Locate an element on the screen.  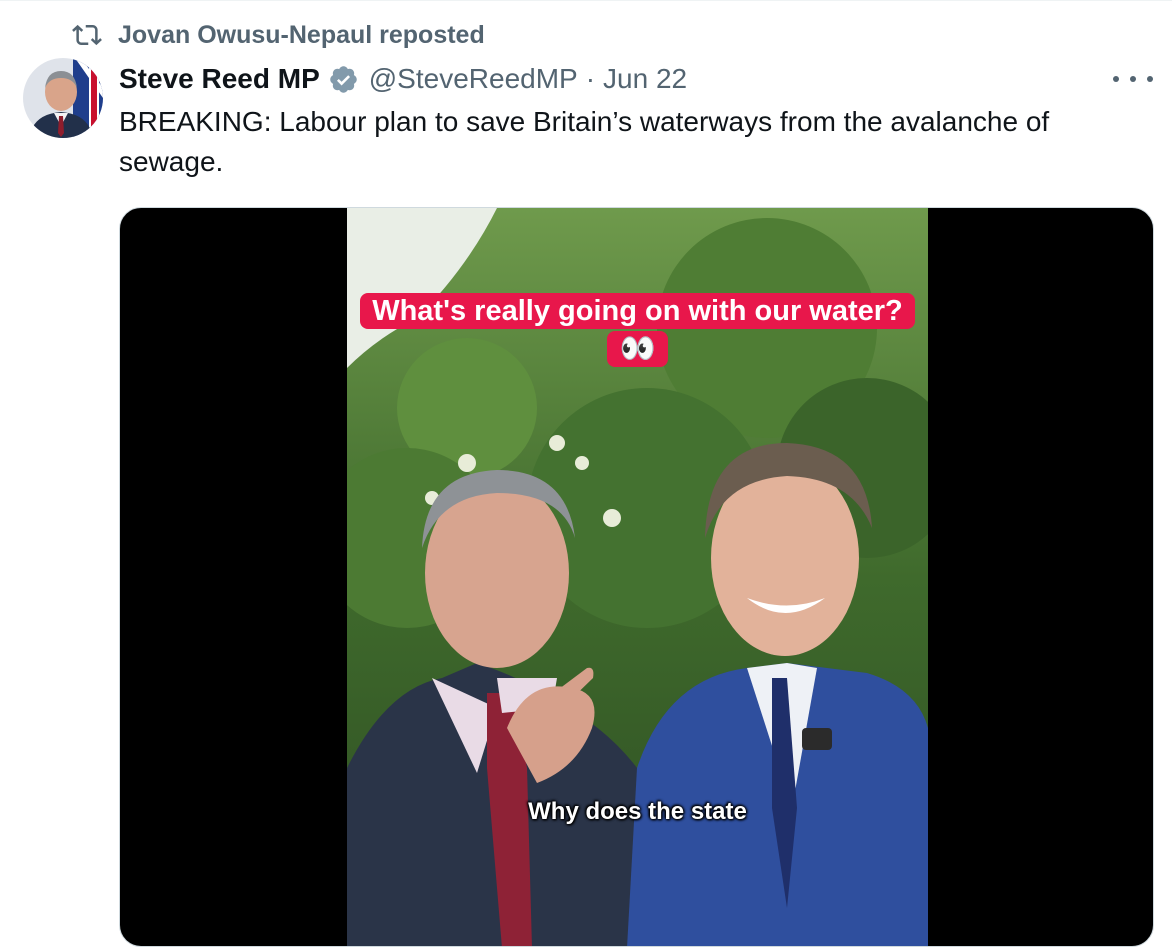
top-divider is located at coordinates (586, 0).